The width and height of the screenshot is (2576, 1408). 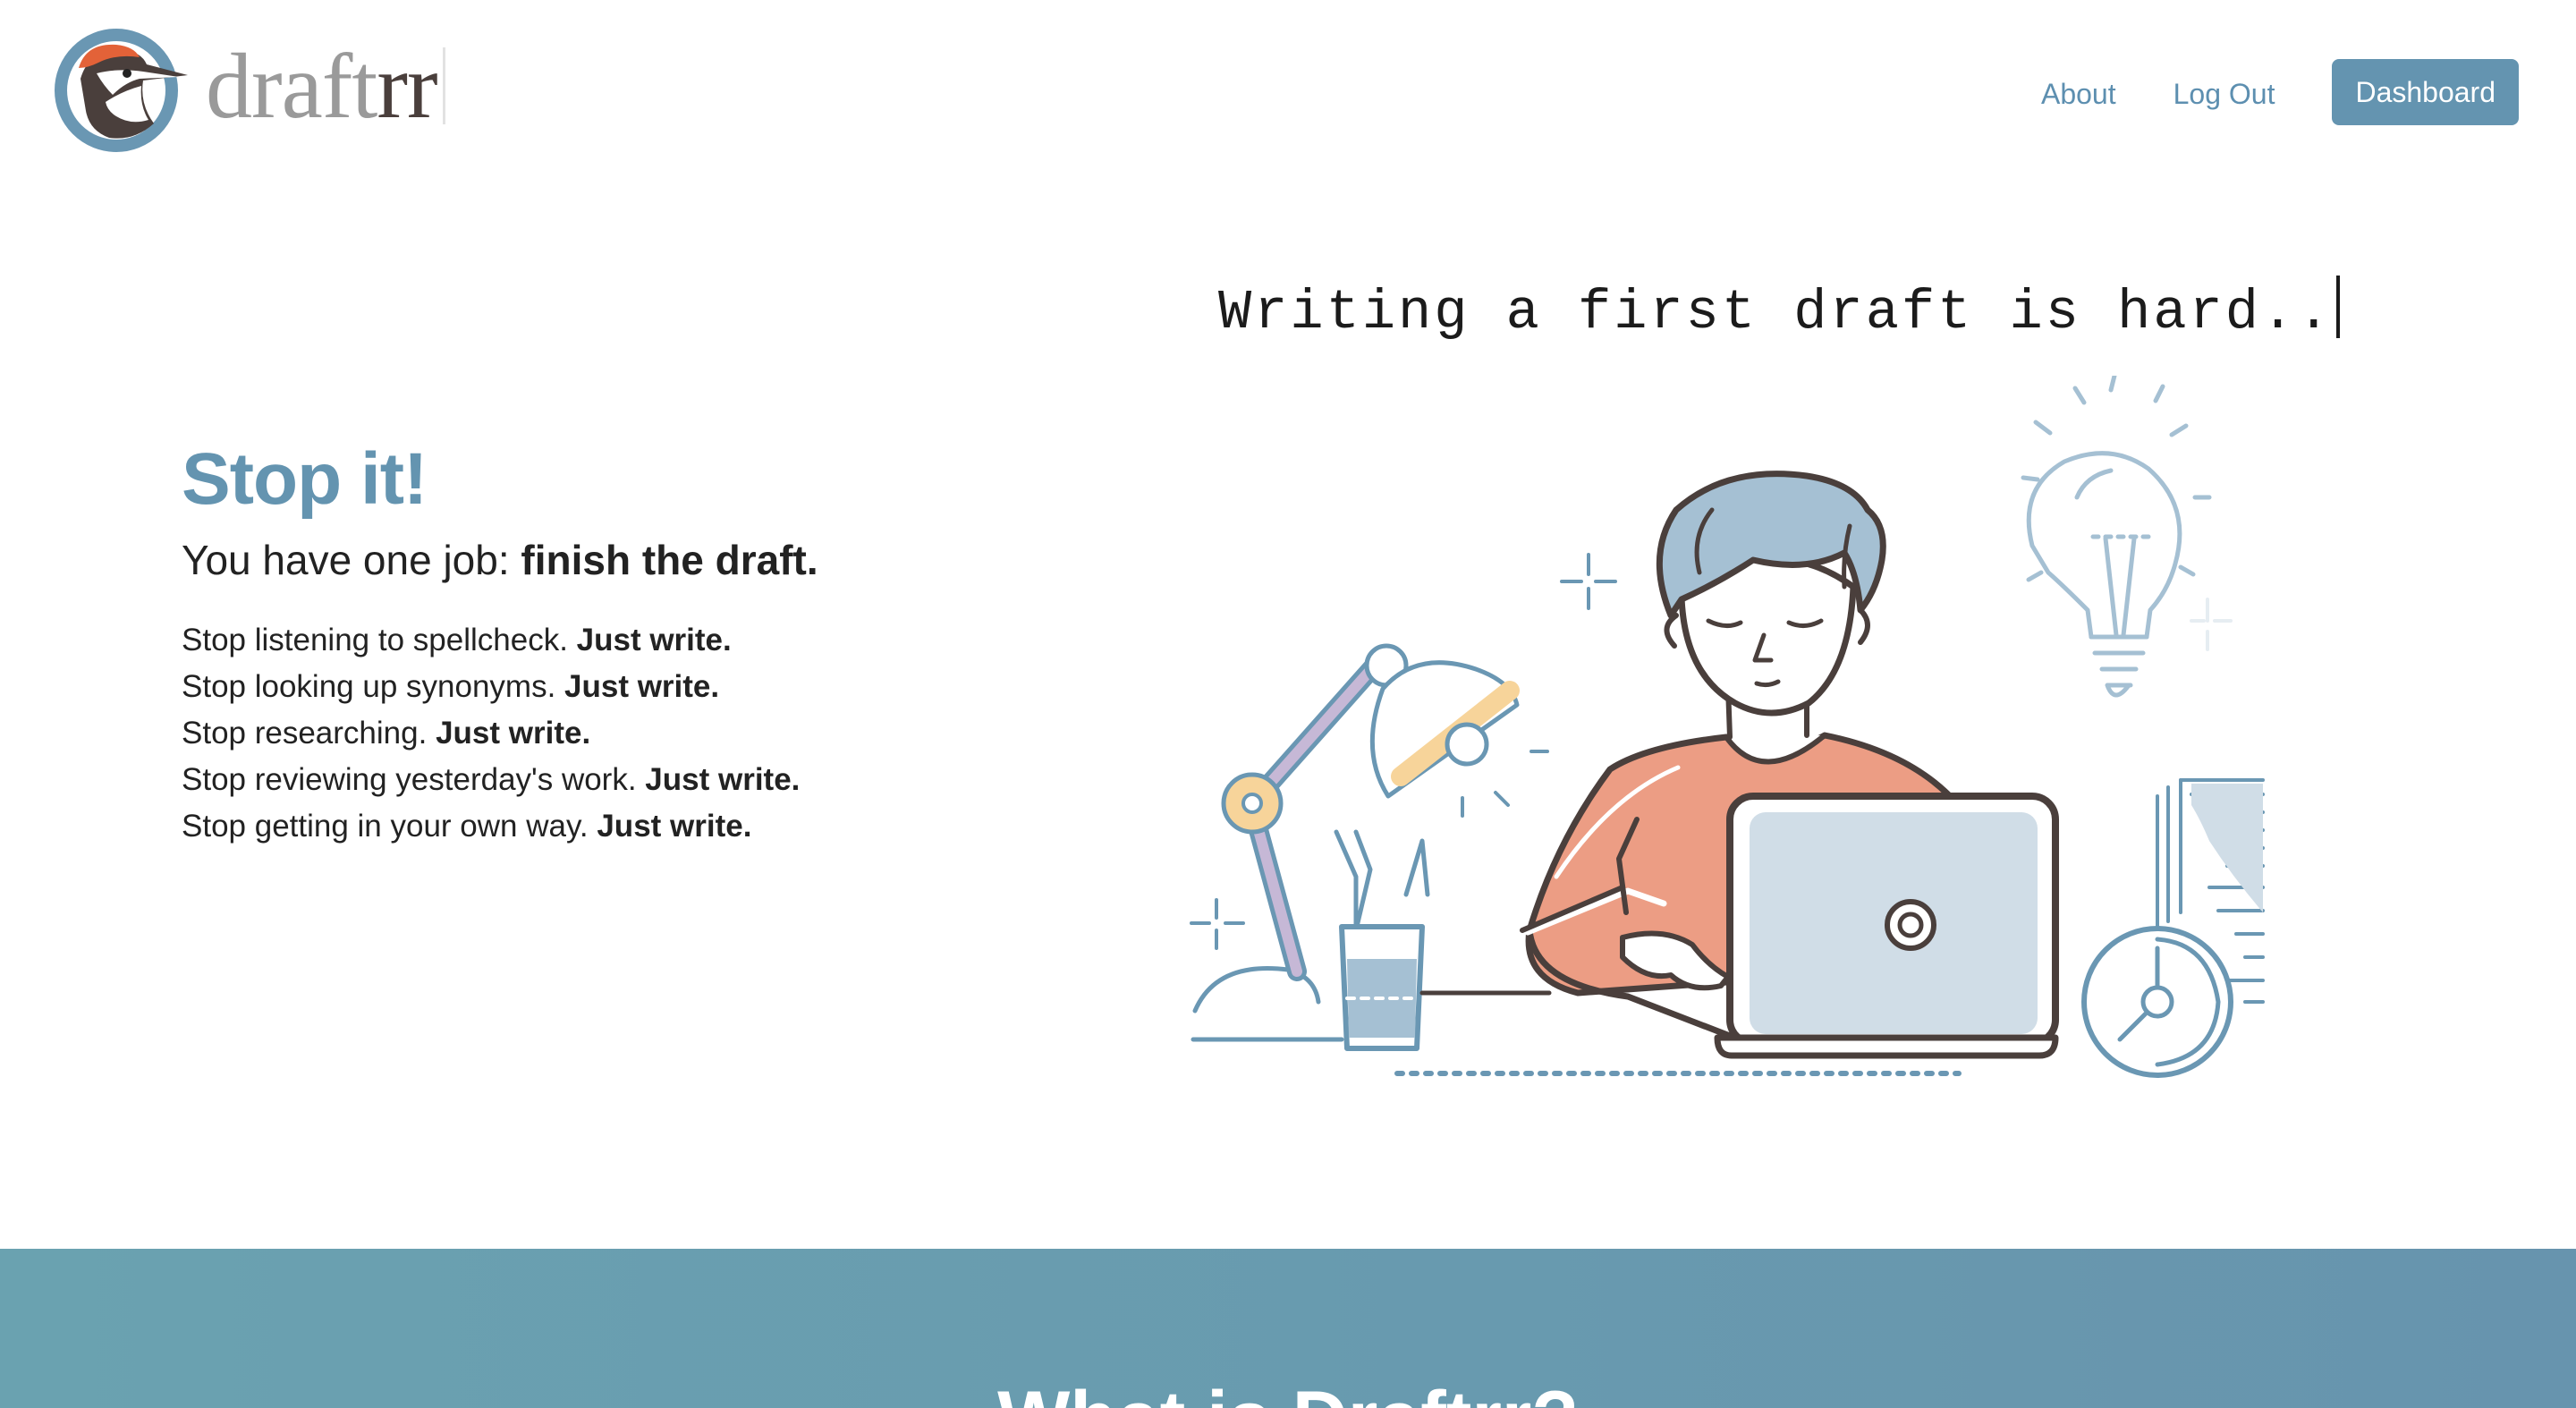 I want to click on hero-subtitle: You have one job: finish the draft., so click(x=500, y=560).